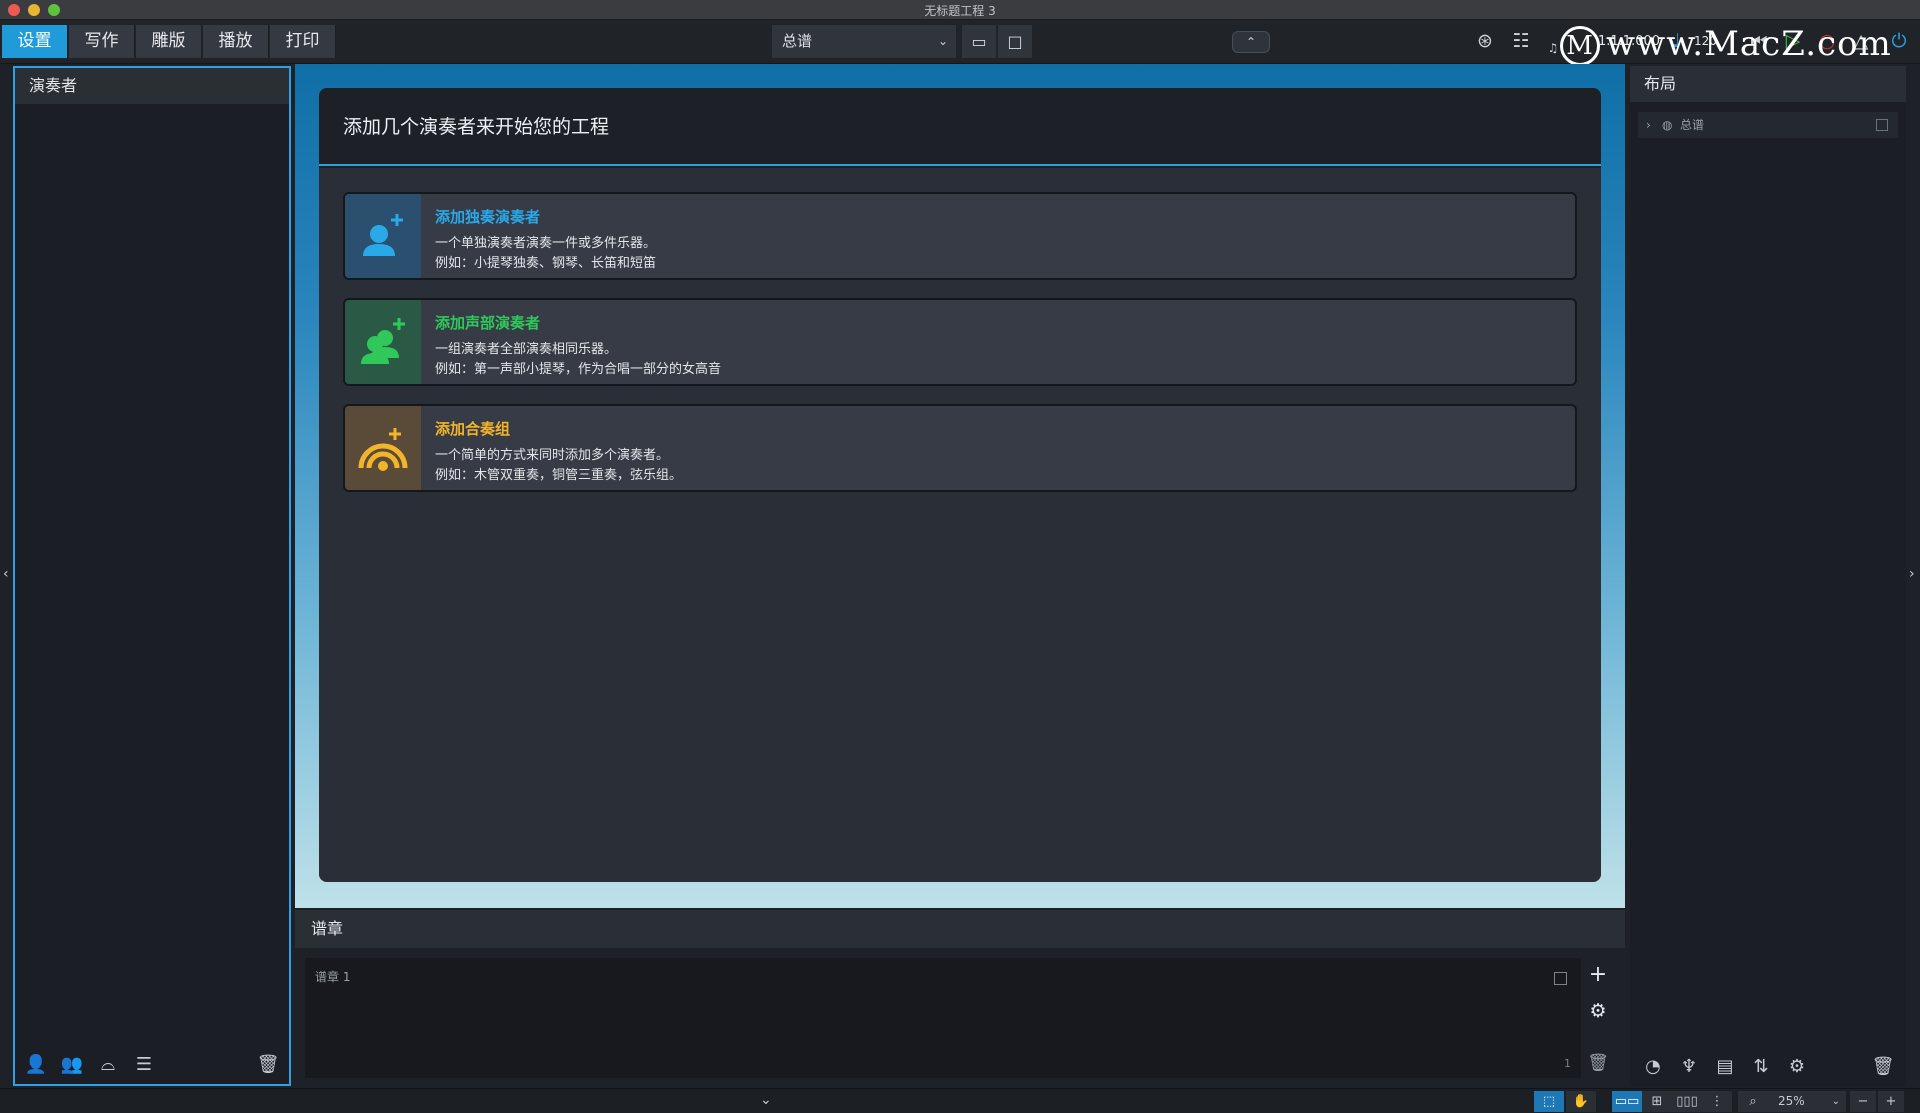 This screenshot has width=1920, height=1113. I want to click on solo-player-icon, so click(383, 236).